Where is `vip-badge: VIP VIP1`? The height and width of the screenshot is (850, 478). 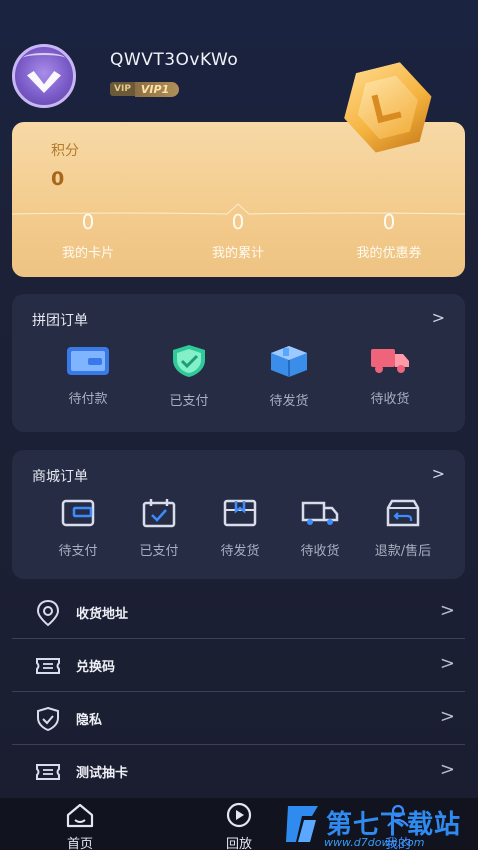
vip-badge: VIP VIP1 is located at coordinates (145, 89).